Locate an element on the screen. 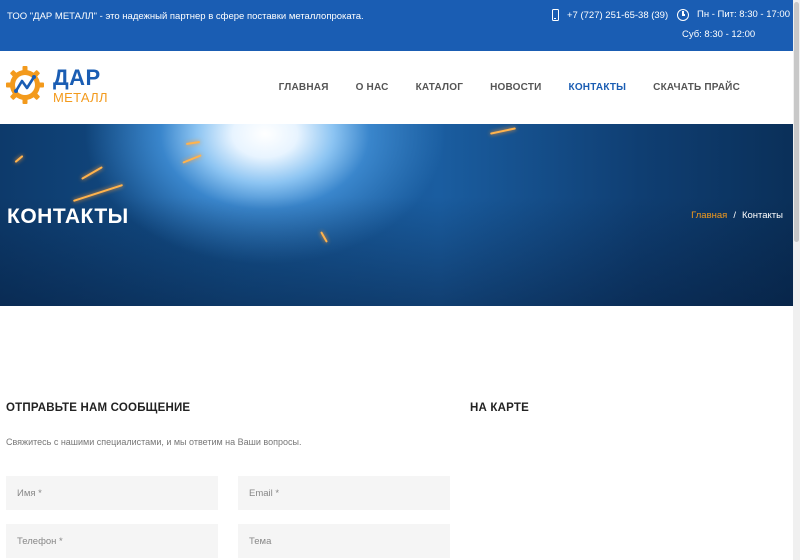 This screenshot has width=800, height=560. nav-item-home: ГЛАВНАЯ is located at coordinates (304, 87).